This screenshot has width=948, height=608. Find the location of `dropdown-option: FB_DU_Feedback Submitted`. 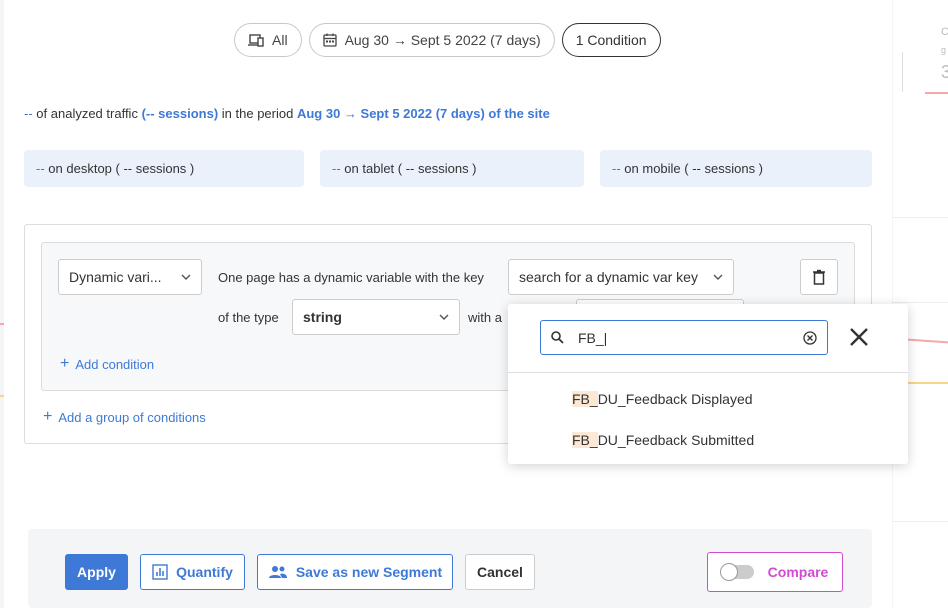

dropdown-option: FB_DU_Feedback Submitted is located at coordinates (663, 440).